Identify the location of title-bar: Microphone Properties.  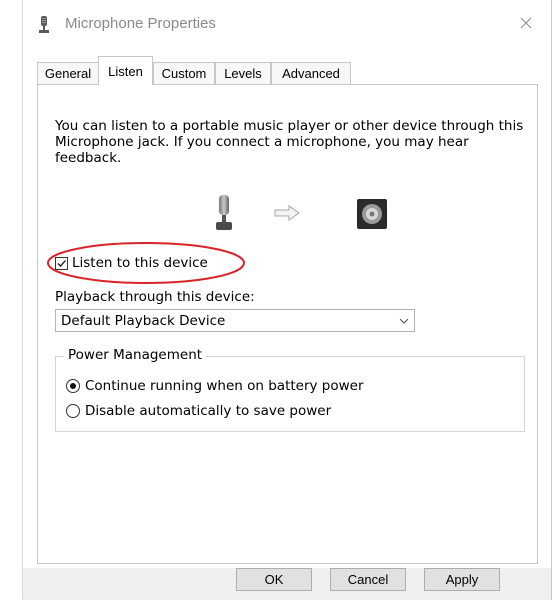
(287, 23).